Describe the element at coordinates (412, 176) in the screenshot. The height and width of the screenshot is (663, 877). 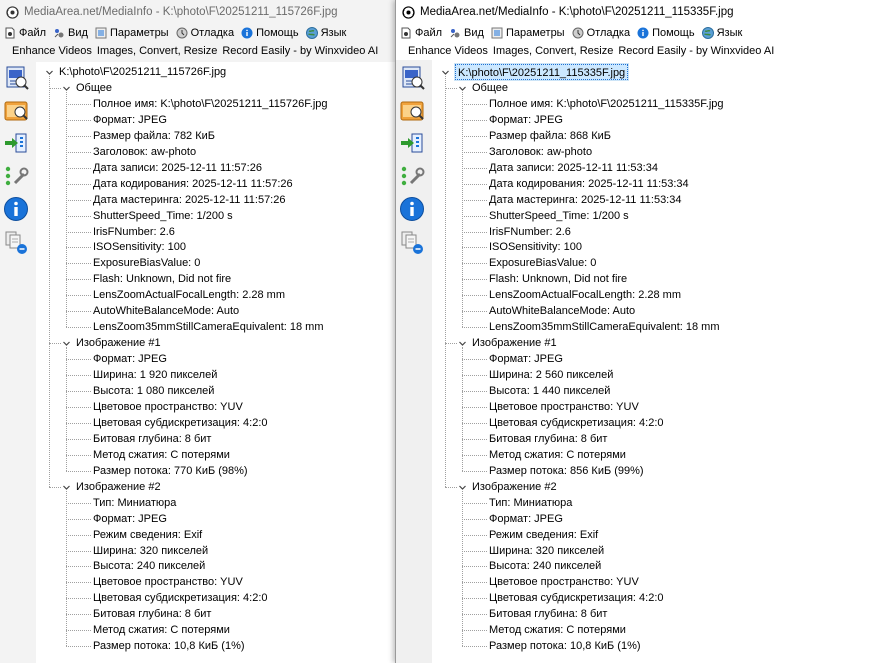
I see `preferences-icon` at that location.